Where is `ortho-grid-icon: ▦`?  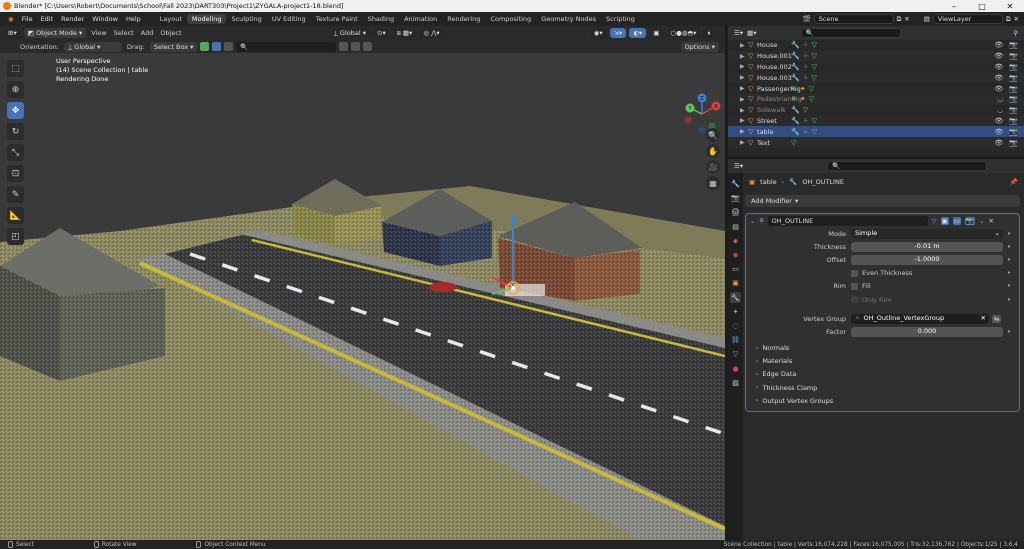
ortho-grid-icon: ▦ is located at coordinates (713, 183).